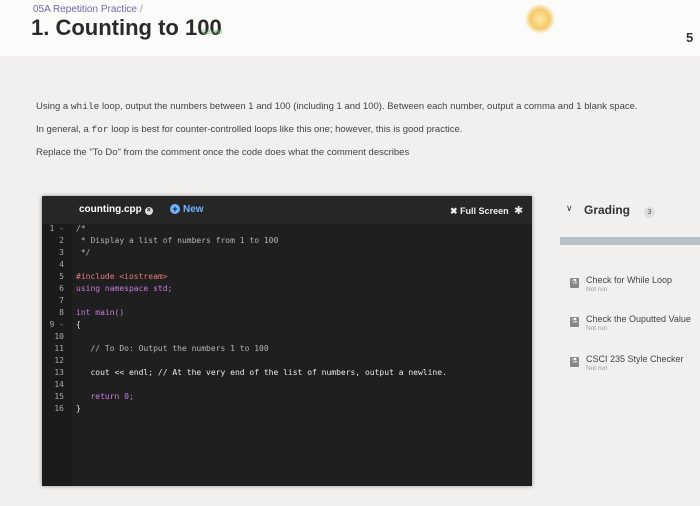 The image size is (700, 506). What do you see at coordinates (287, 397) in the screenshot?
I see `code-line: 15 return 0;` at bounding box center [287, 397].